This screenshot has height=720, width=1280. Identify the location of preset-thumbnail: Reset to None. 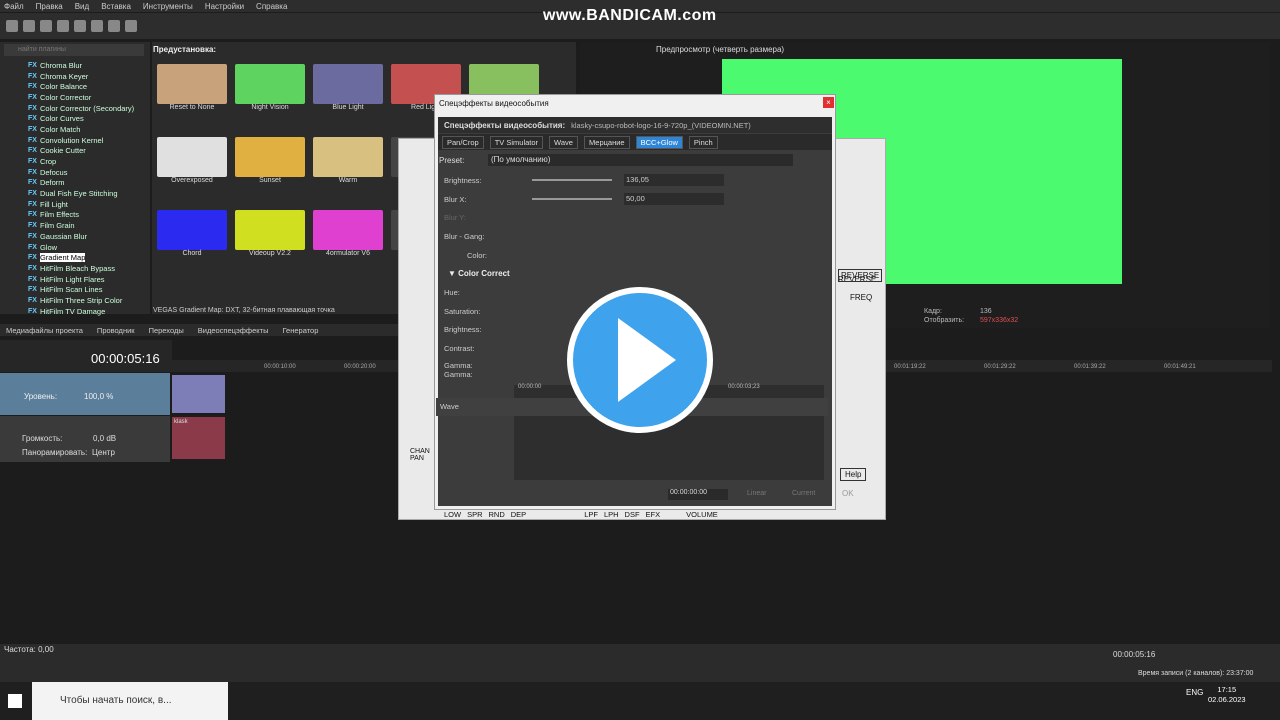
(192, 87).